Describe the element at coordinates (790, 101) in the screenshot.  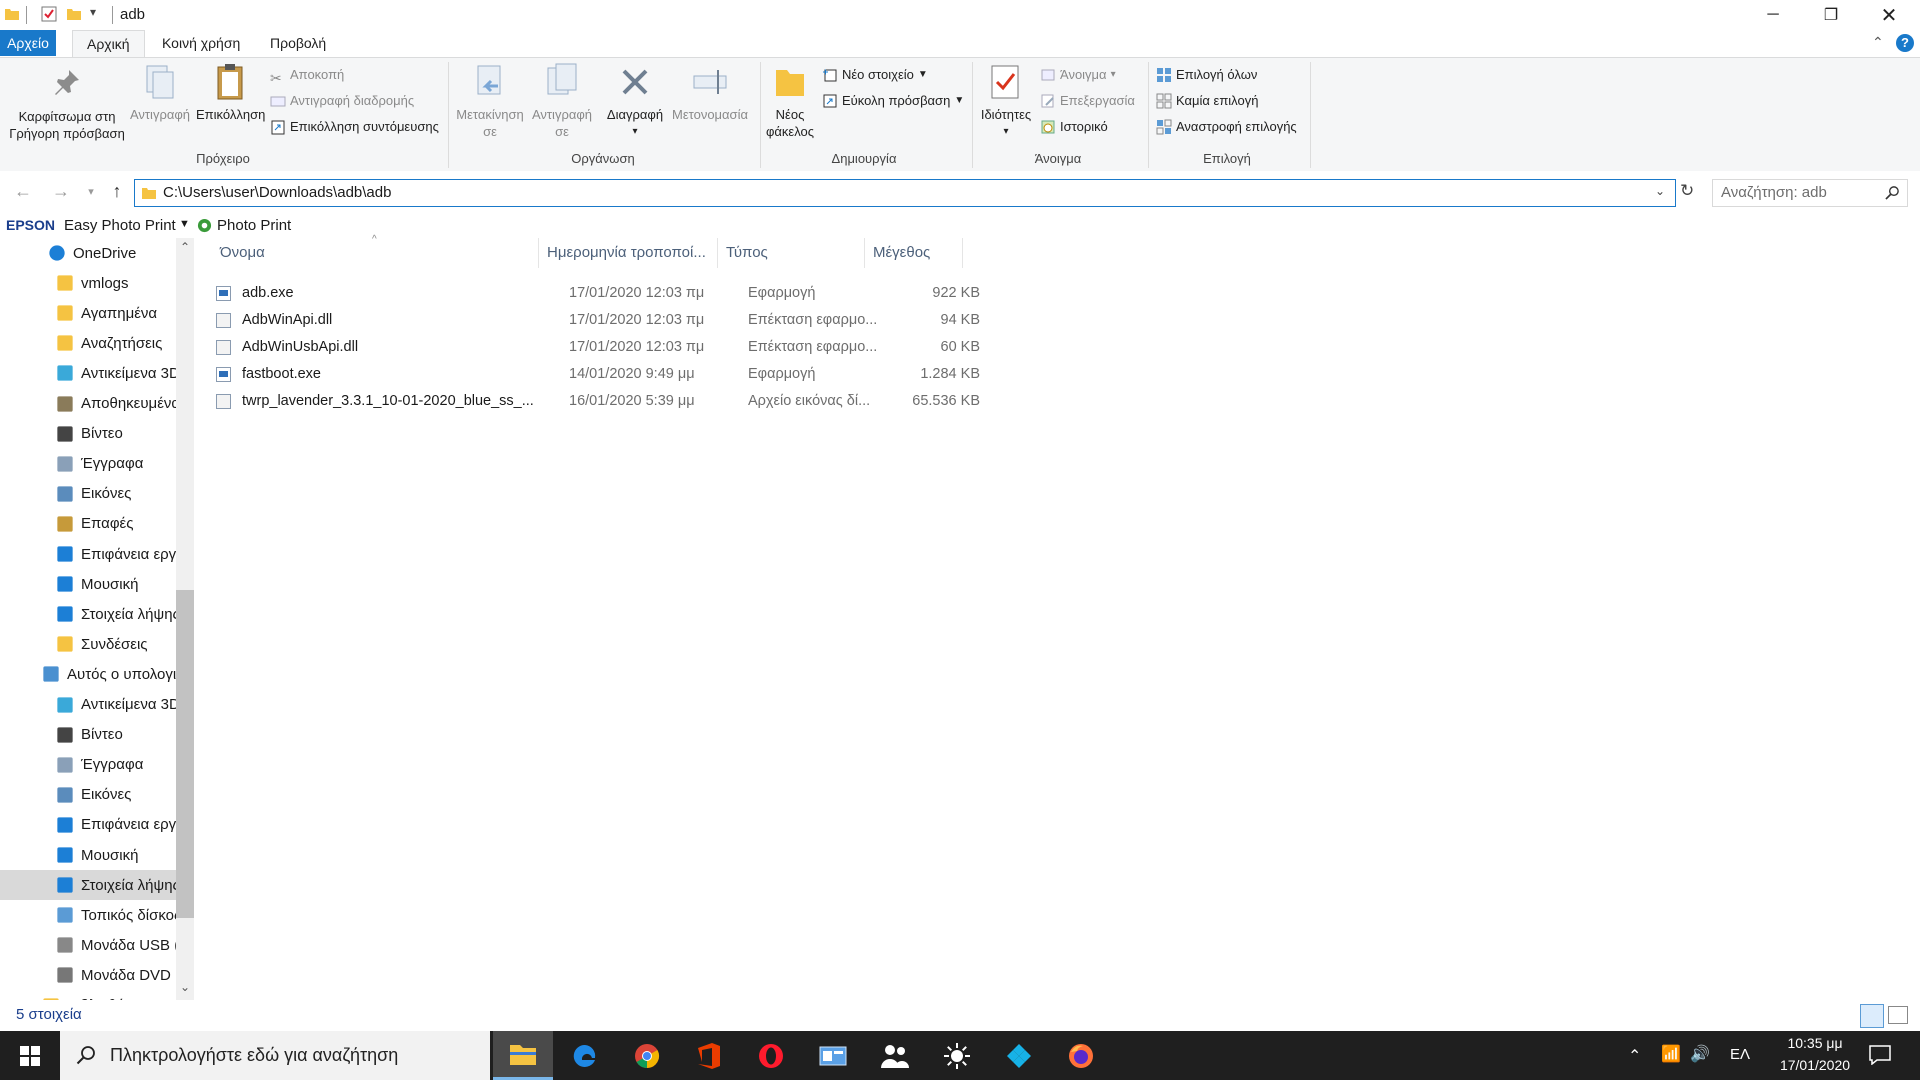
I see `new-folder-button: Νέος φάκελος` at that location.